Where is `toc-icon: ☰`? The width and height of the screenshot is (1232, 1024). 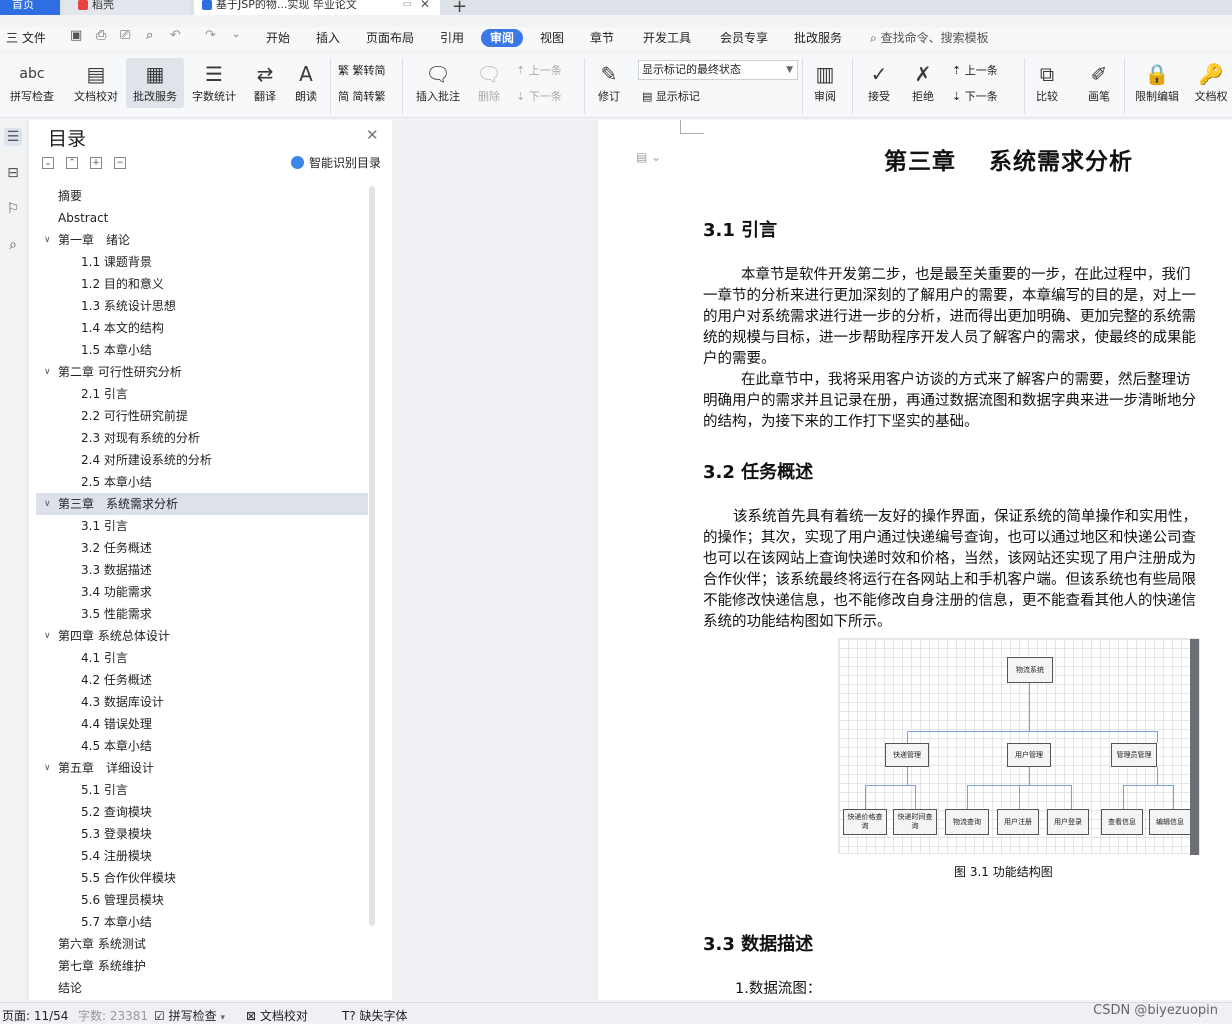 toc-icon: ☰ is located at coordinates (13, 137).